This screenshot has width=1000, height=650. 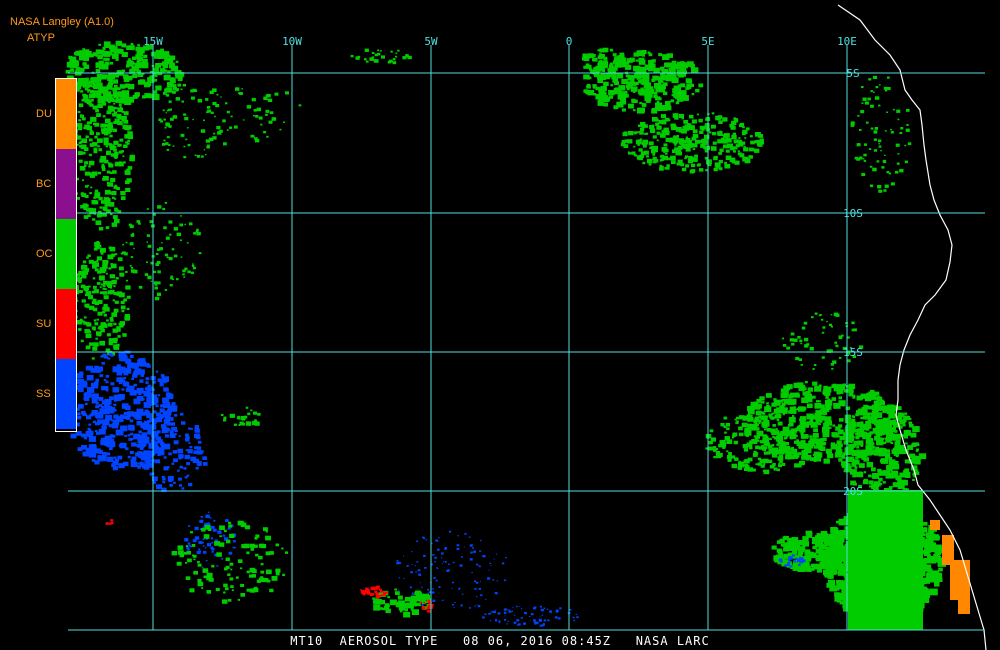 What do you see at coordinates (44, 114) in the screenshot?
I see `colorbar-label-du: DU` at bounding box center [44, 114].